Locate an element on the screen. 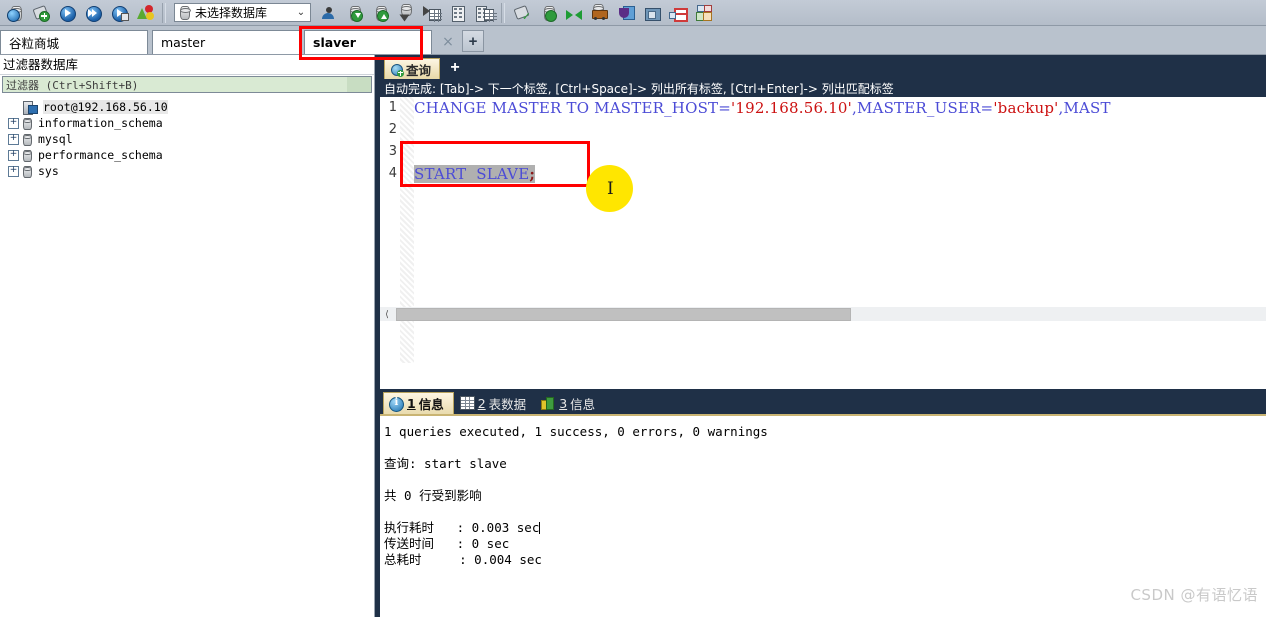  tree-item-mysql: + mysql is located at coordinates (187, 139).